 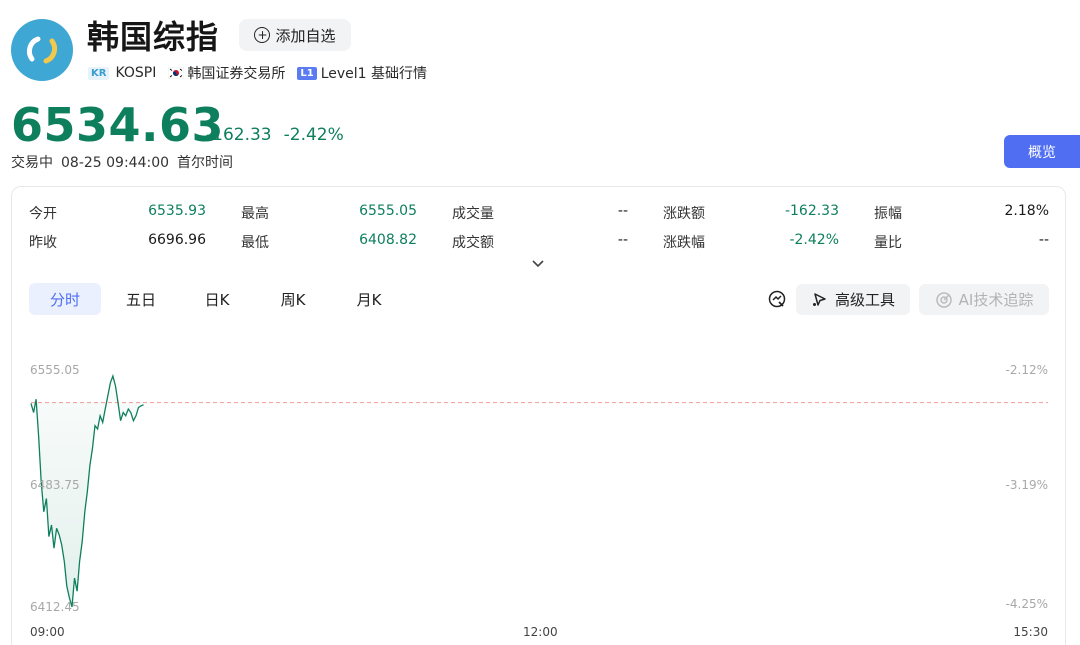 I want to click on plus-icon: +, so click(x=262, y=35).